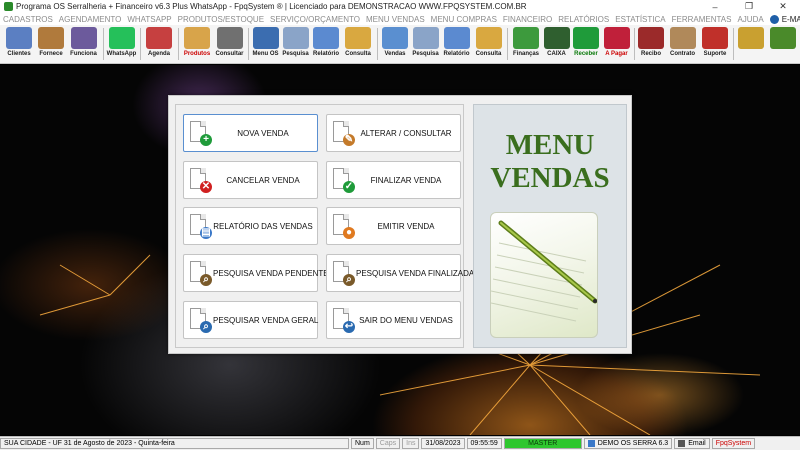  Describe the element at coordinates (774, 19) in the screenshot. I see `email-globe-icon` at that location.